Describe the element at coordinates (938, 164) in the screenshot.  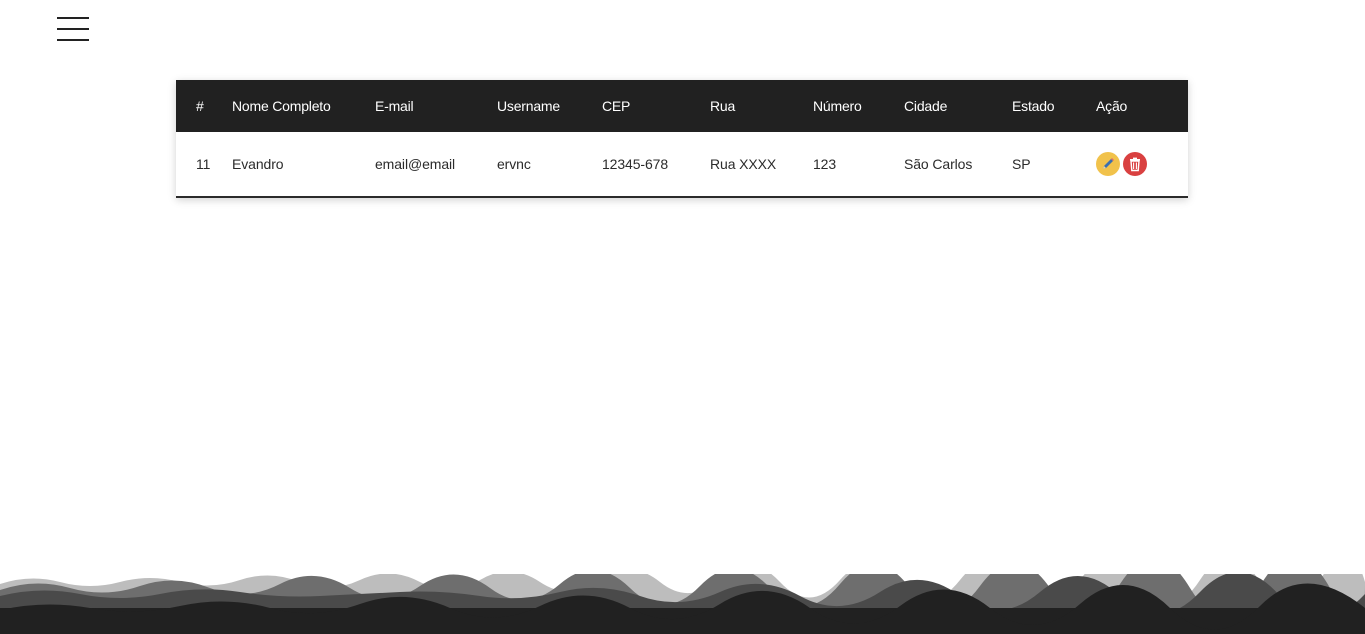
I see `cell-cidade: São Carlos` at that location.